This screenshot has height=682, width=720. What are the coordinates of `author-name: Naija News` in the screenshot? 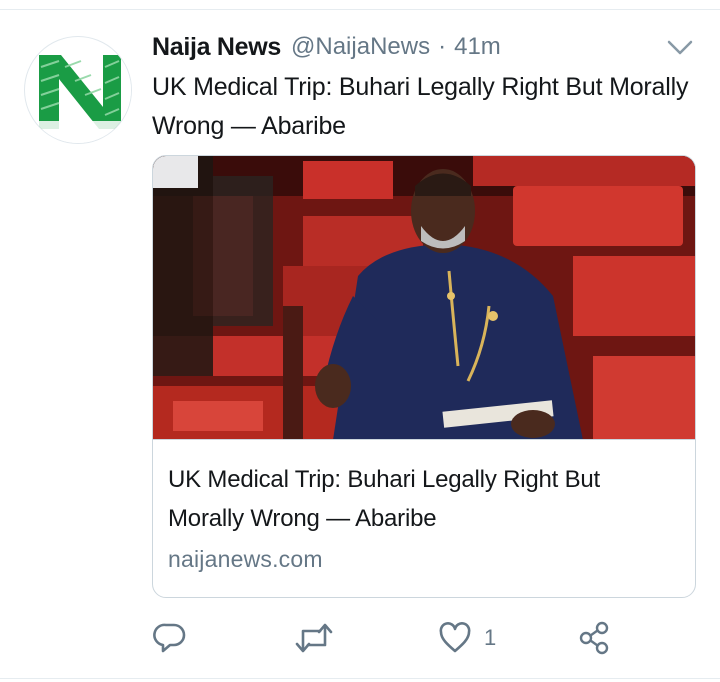 It's located at (216, 47).